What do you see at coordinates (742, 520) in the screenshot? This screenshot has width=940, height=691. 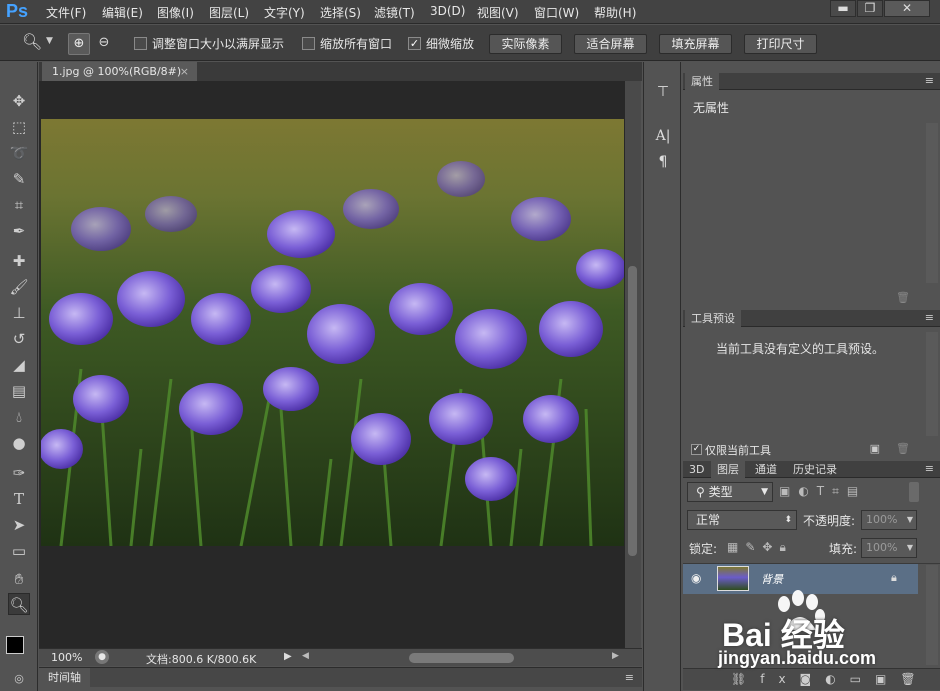 I see `blend-mode-dropdown: 正常 ⬍` at bounding box center [742, 520].